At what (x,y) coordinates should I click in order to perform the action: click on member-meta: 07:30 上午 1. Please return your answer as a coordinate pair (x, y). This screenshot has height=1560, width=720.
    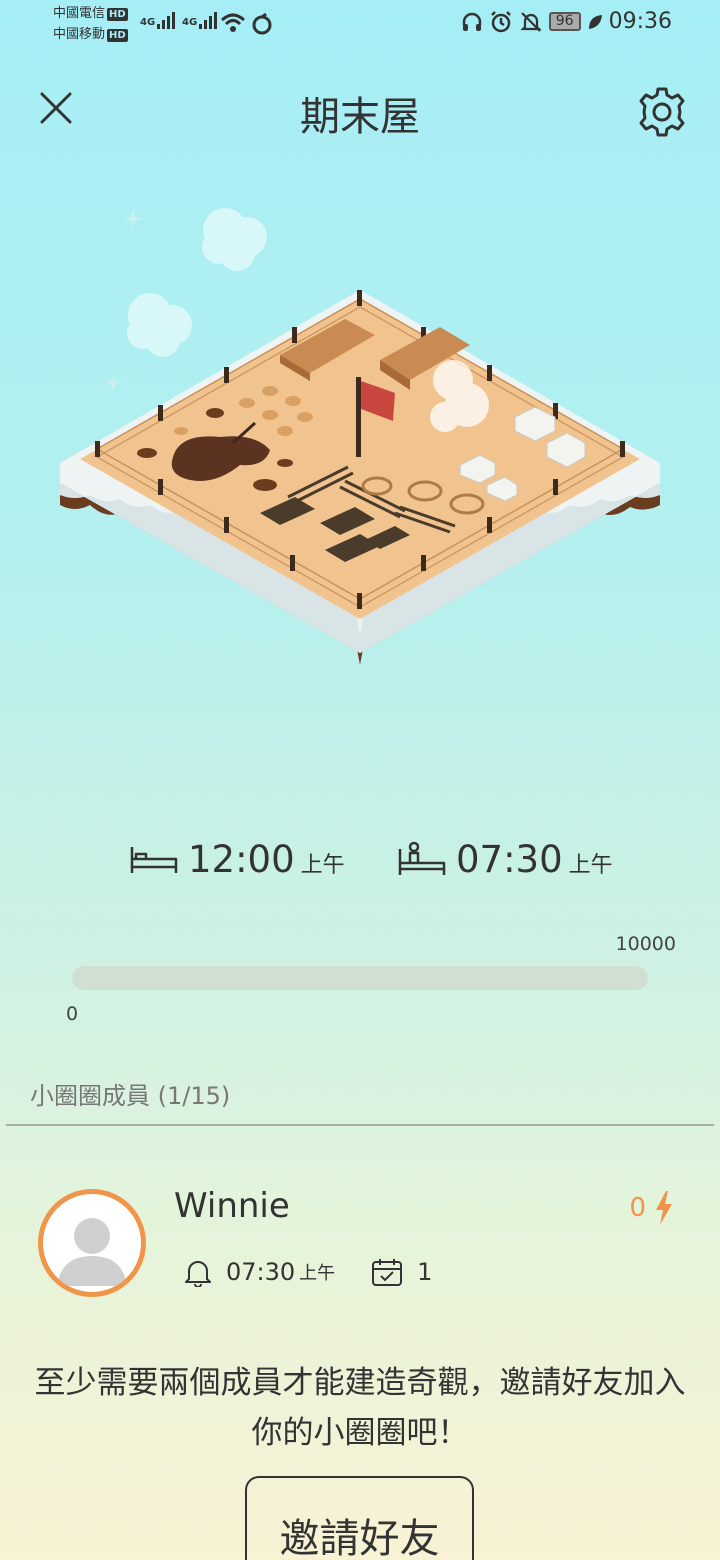
    Looking at the image, I should click on (308, 1272).